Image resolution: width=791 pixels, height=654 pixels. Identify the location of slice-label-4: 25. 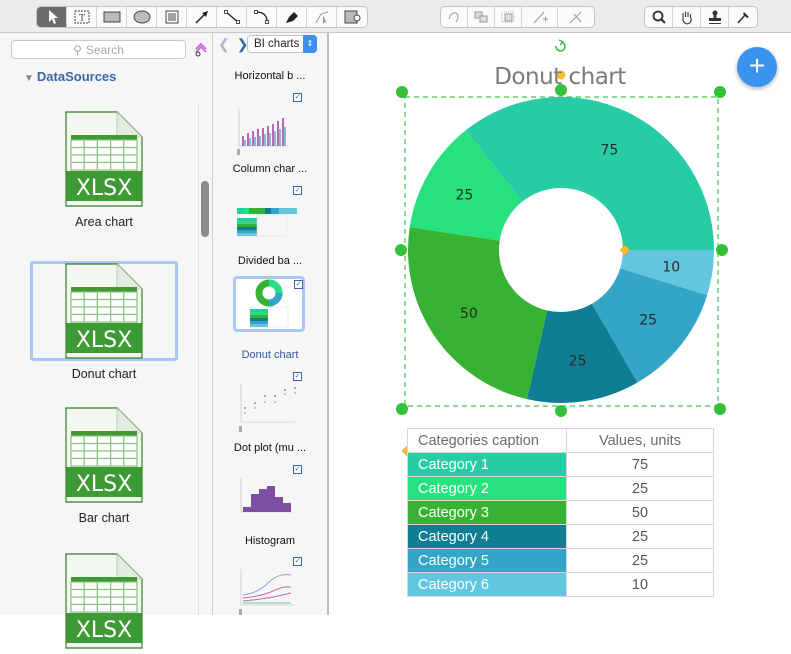
(578, 361).